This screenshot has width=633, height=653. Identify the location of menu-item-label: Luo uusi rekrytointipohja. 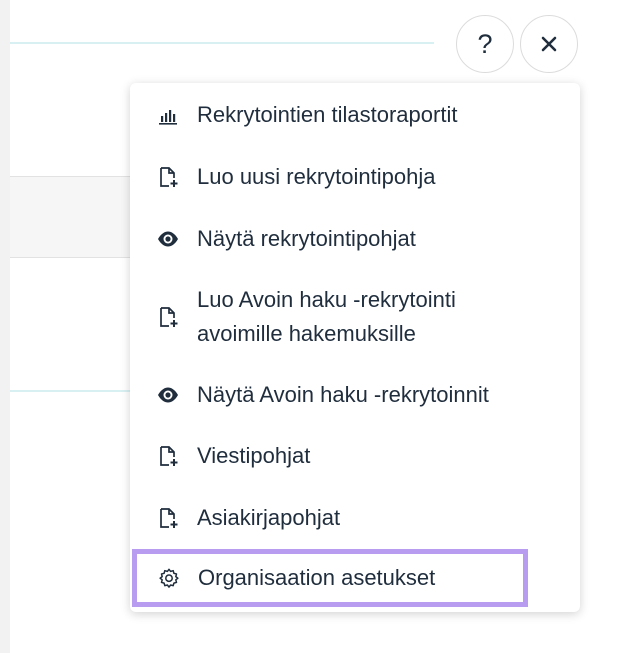
(316, 176).